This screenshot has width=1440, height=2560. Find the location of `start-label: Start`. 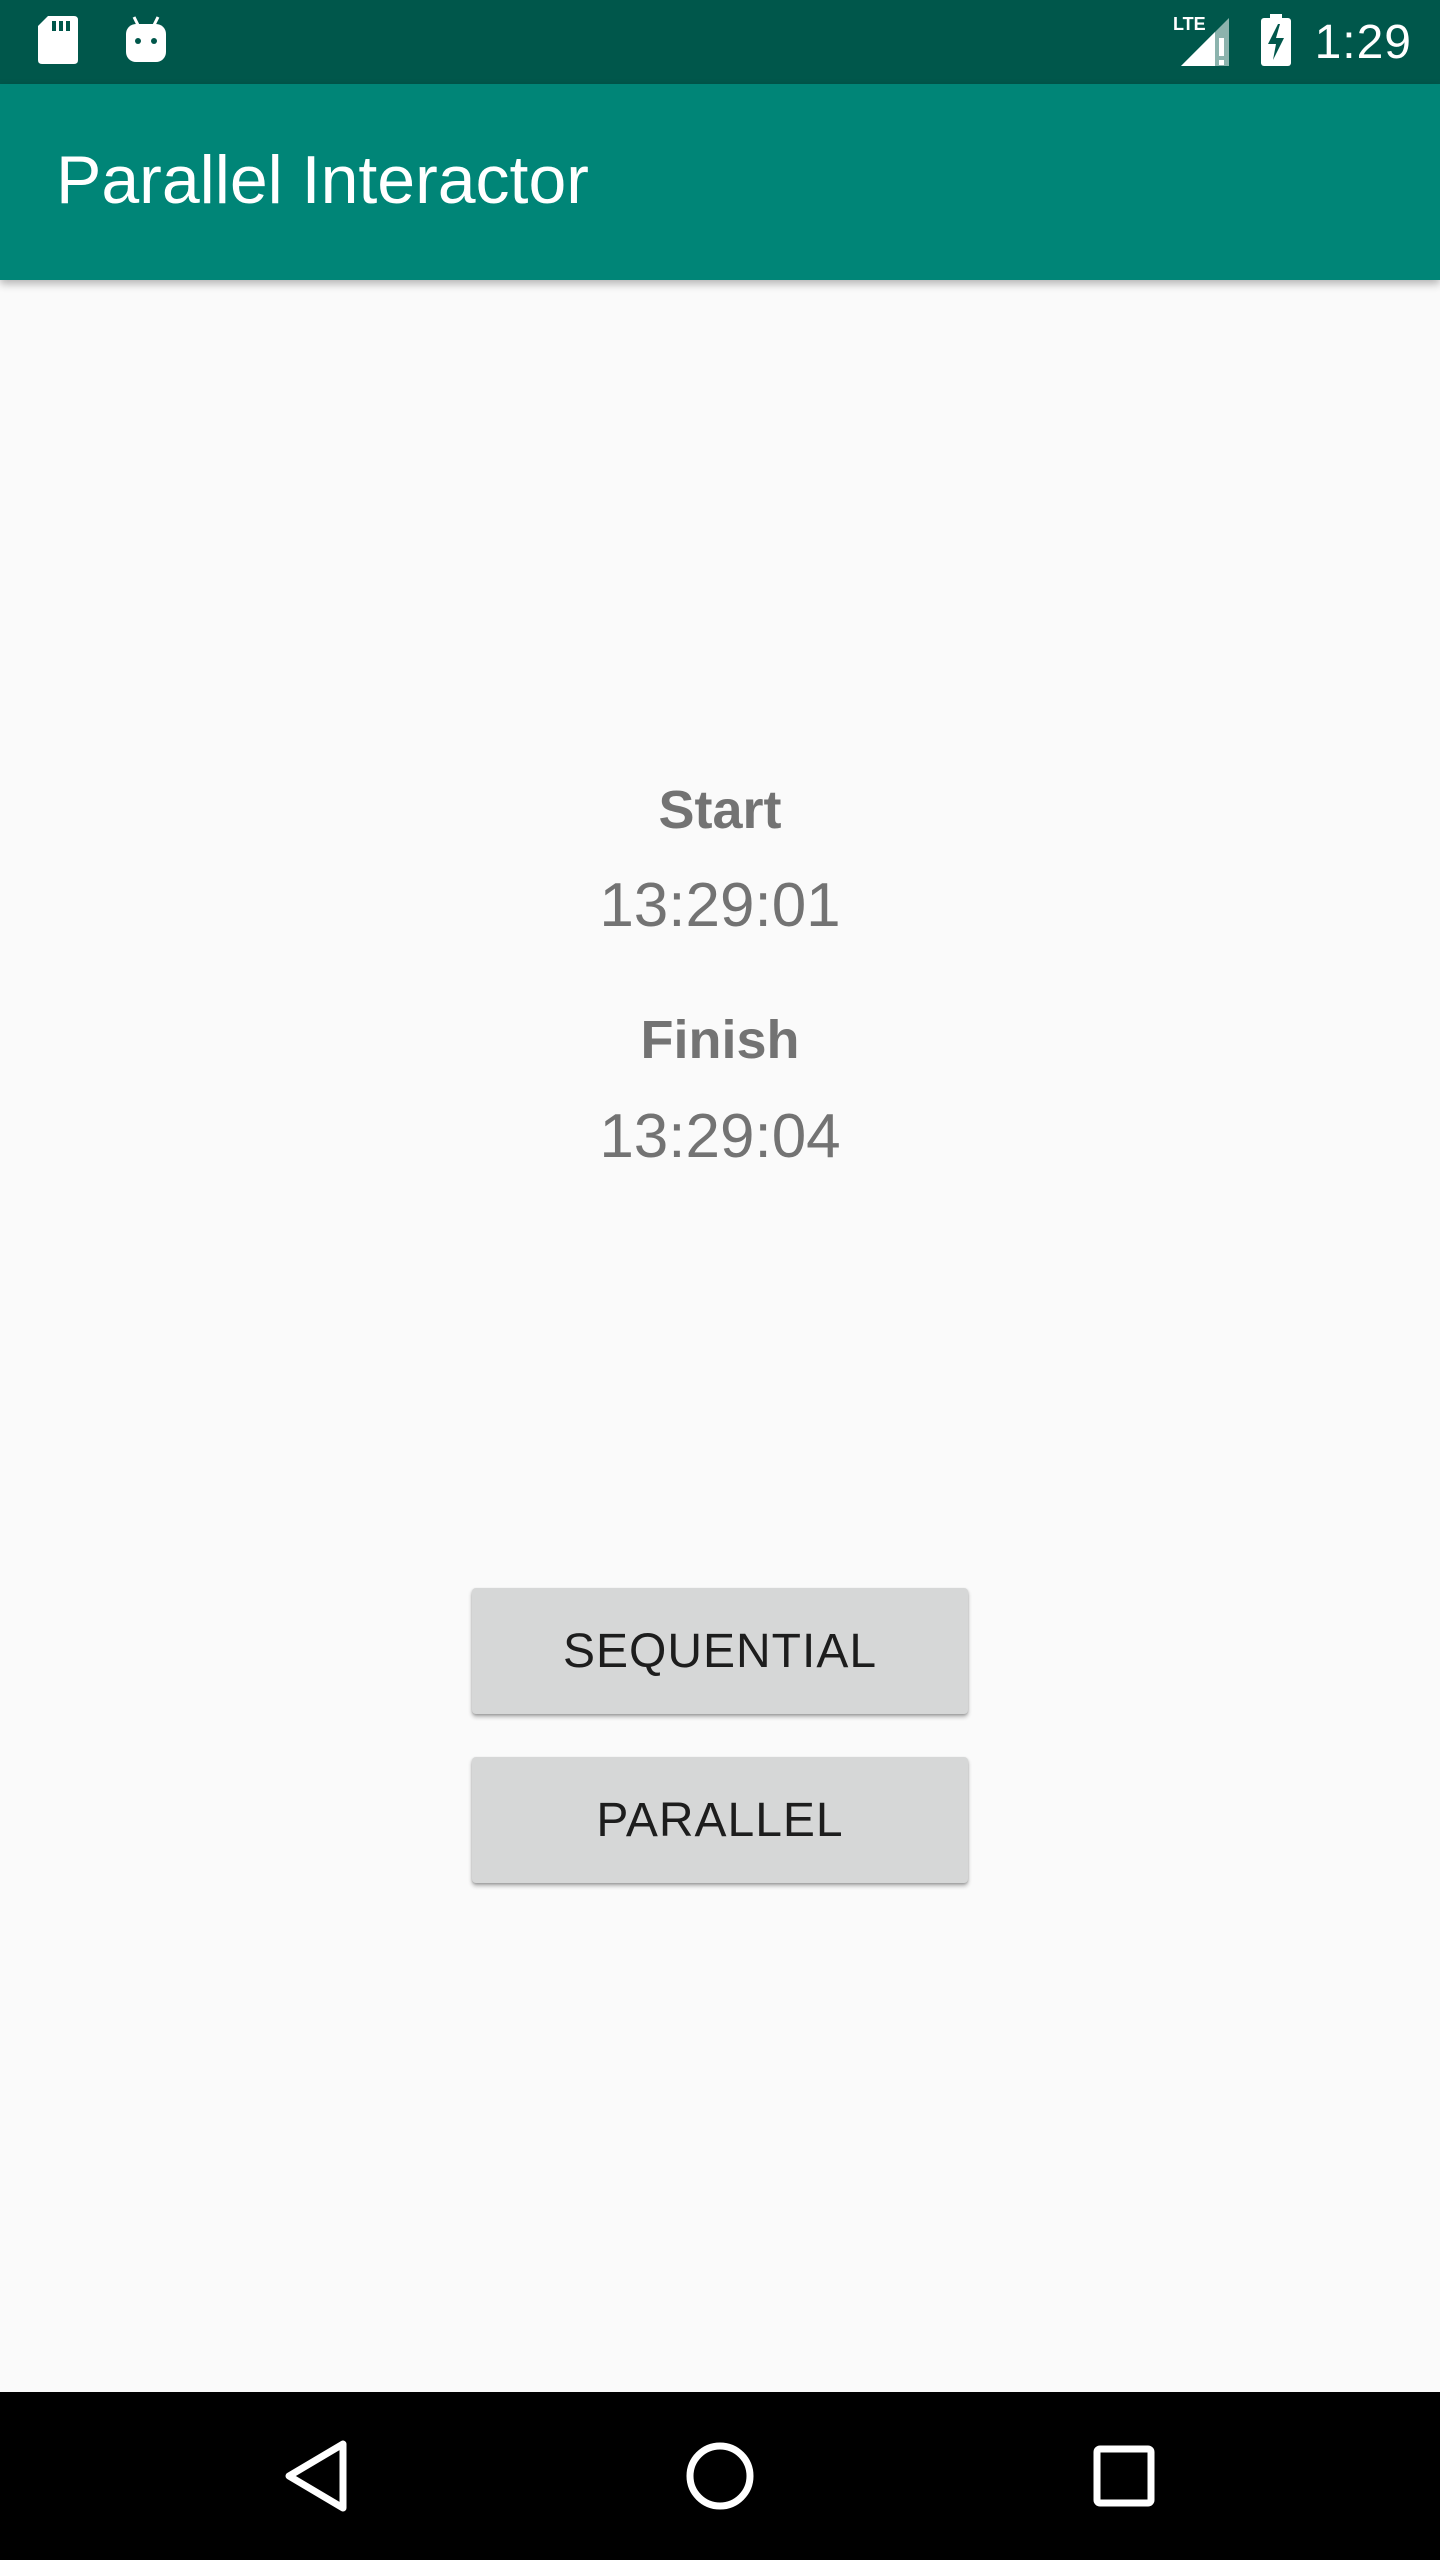

start-label: Start is located at coordinates (720, 810).